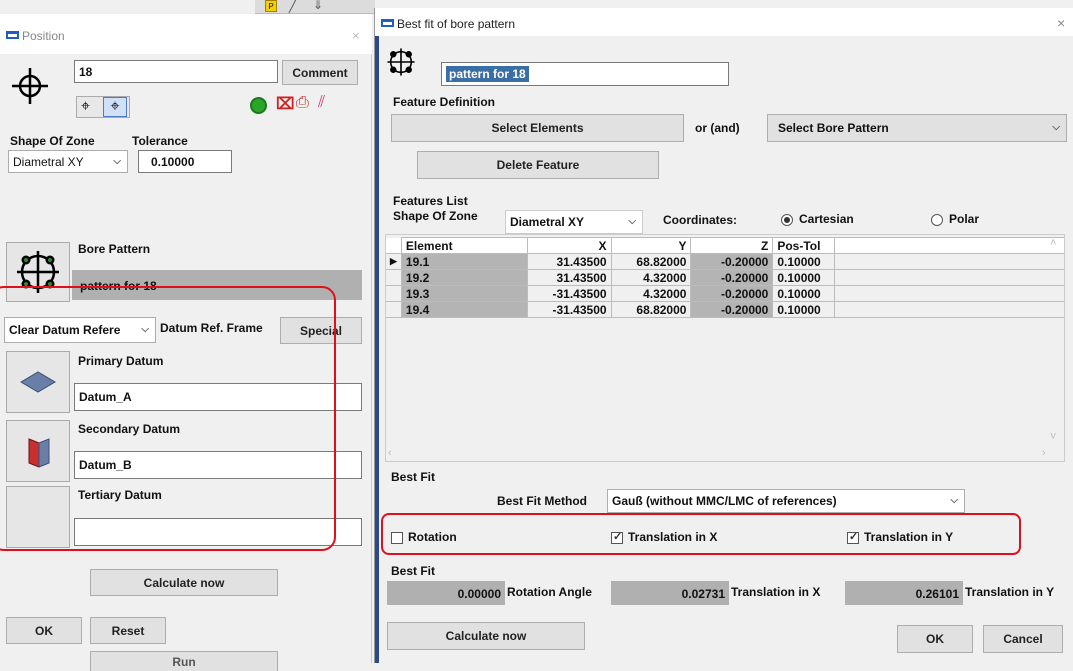 This screenshot has width=1073, height=671. I want to click on datum-highlight-box, so click(168, 418).